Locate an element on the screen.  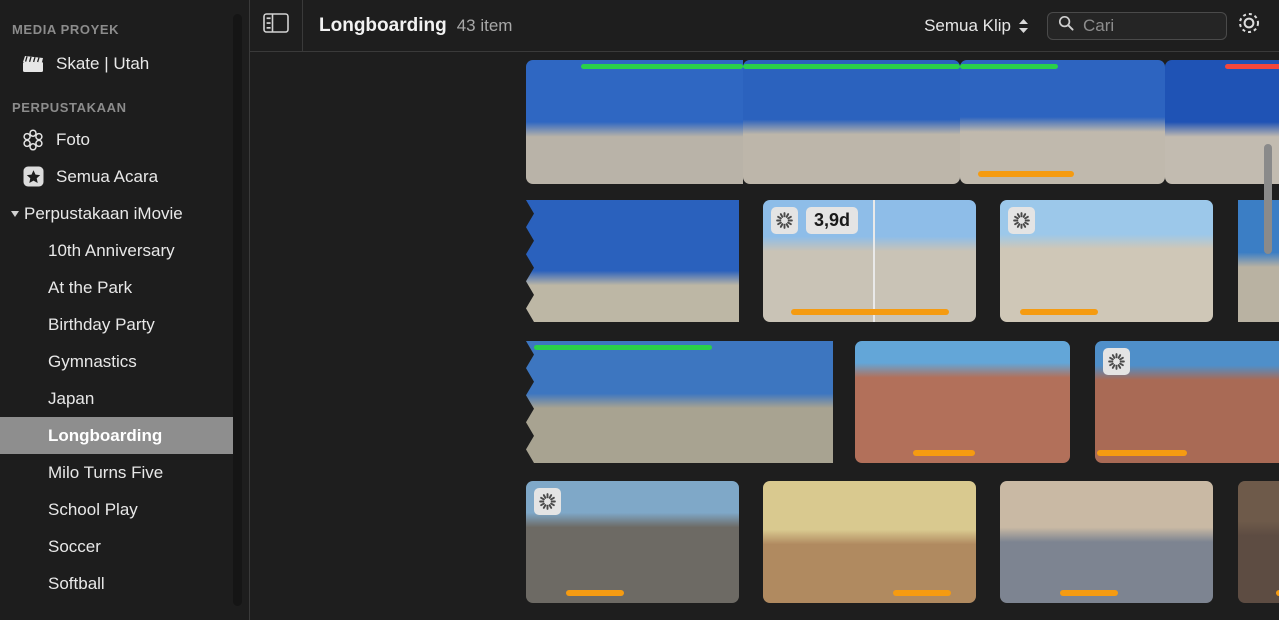
clip-filter-popup: Semua Klip is located at coordinates (976, 26).